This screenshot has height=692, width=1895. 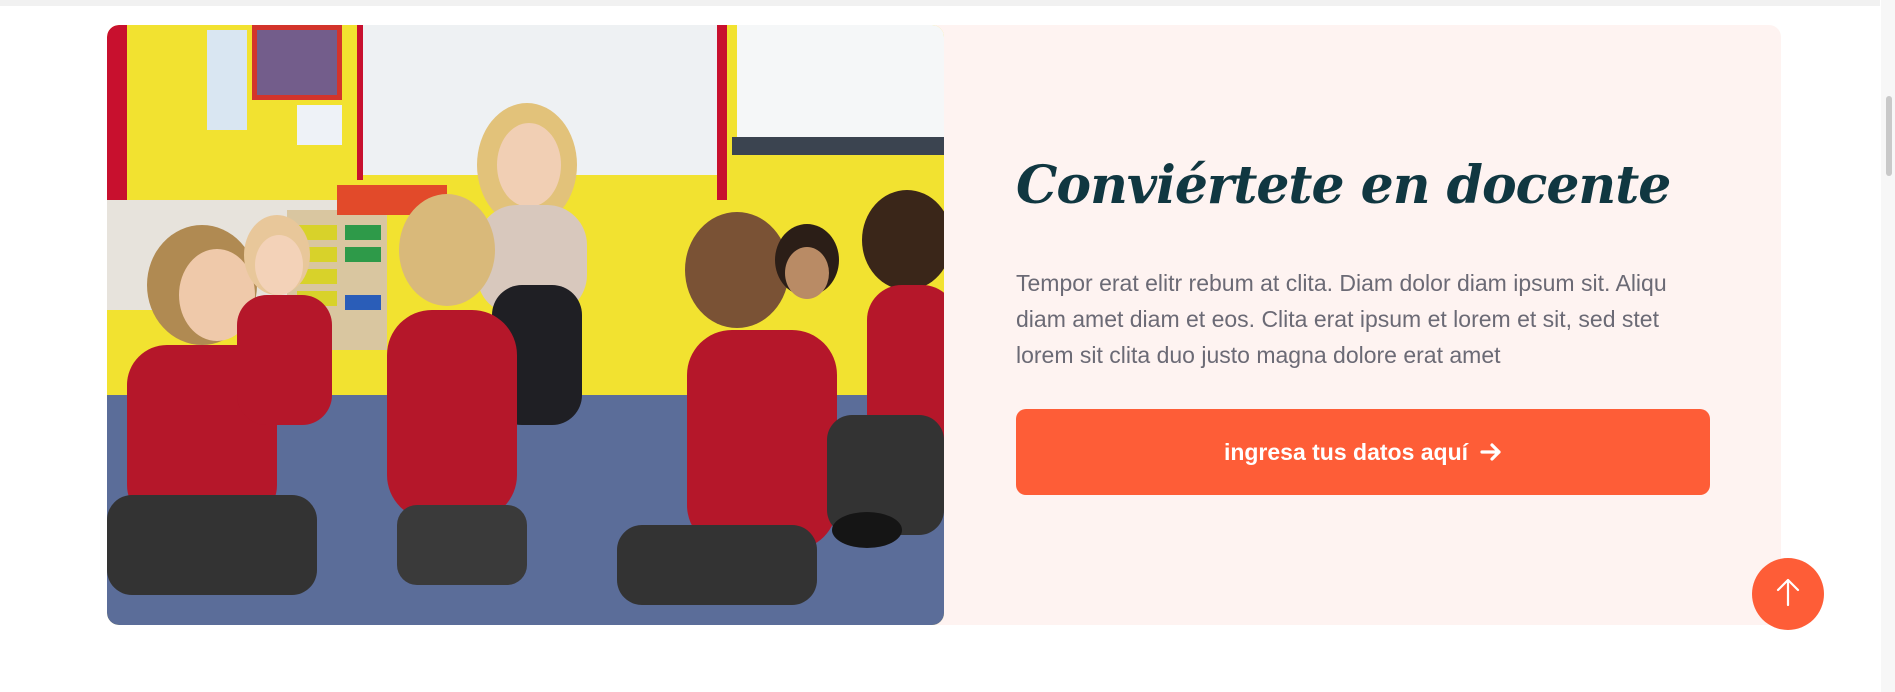 What do you see at coordinates (1491, 452) in the screenshot?
I see `arrow-right-icon` at bounding box center [1491, 452].